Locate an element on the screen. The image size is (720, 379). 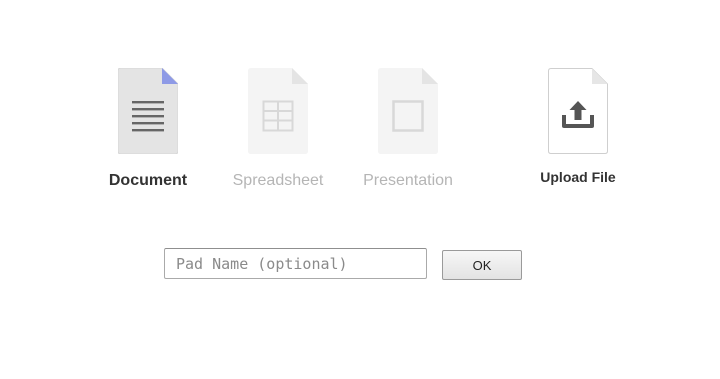
pad-type-document: Document is located at coordinates (148, 129).